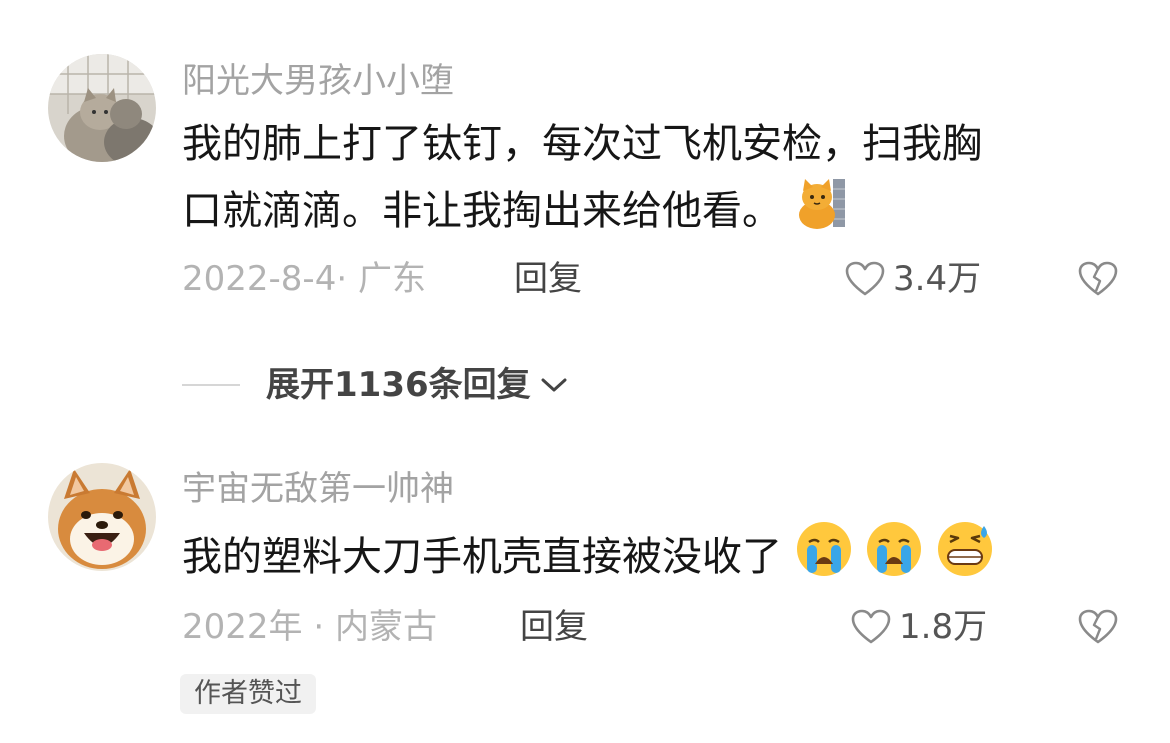  Describe the element at coordinates (309, 627) in the screenshot. I see `comment-meta: 2022年 · 内蒙古` at that location.